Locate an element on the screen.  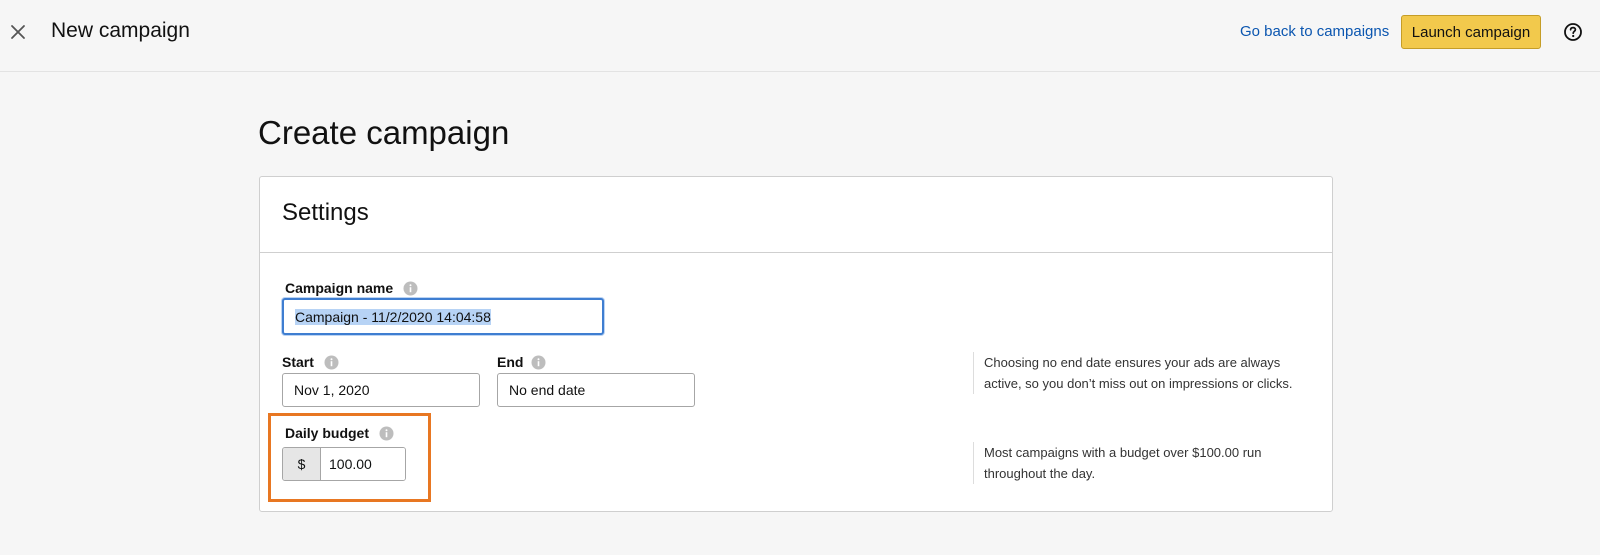
end-date-value: No end date is located at coordinates (547, 390).